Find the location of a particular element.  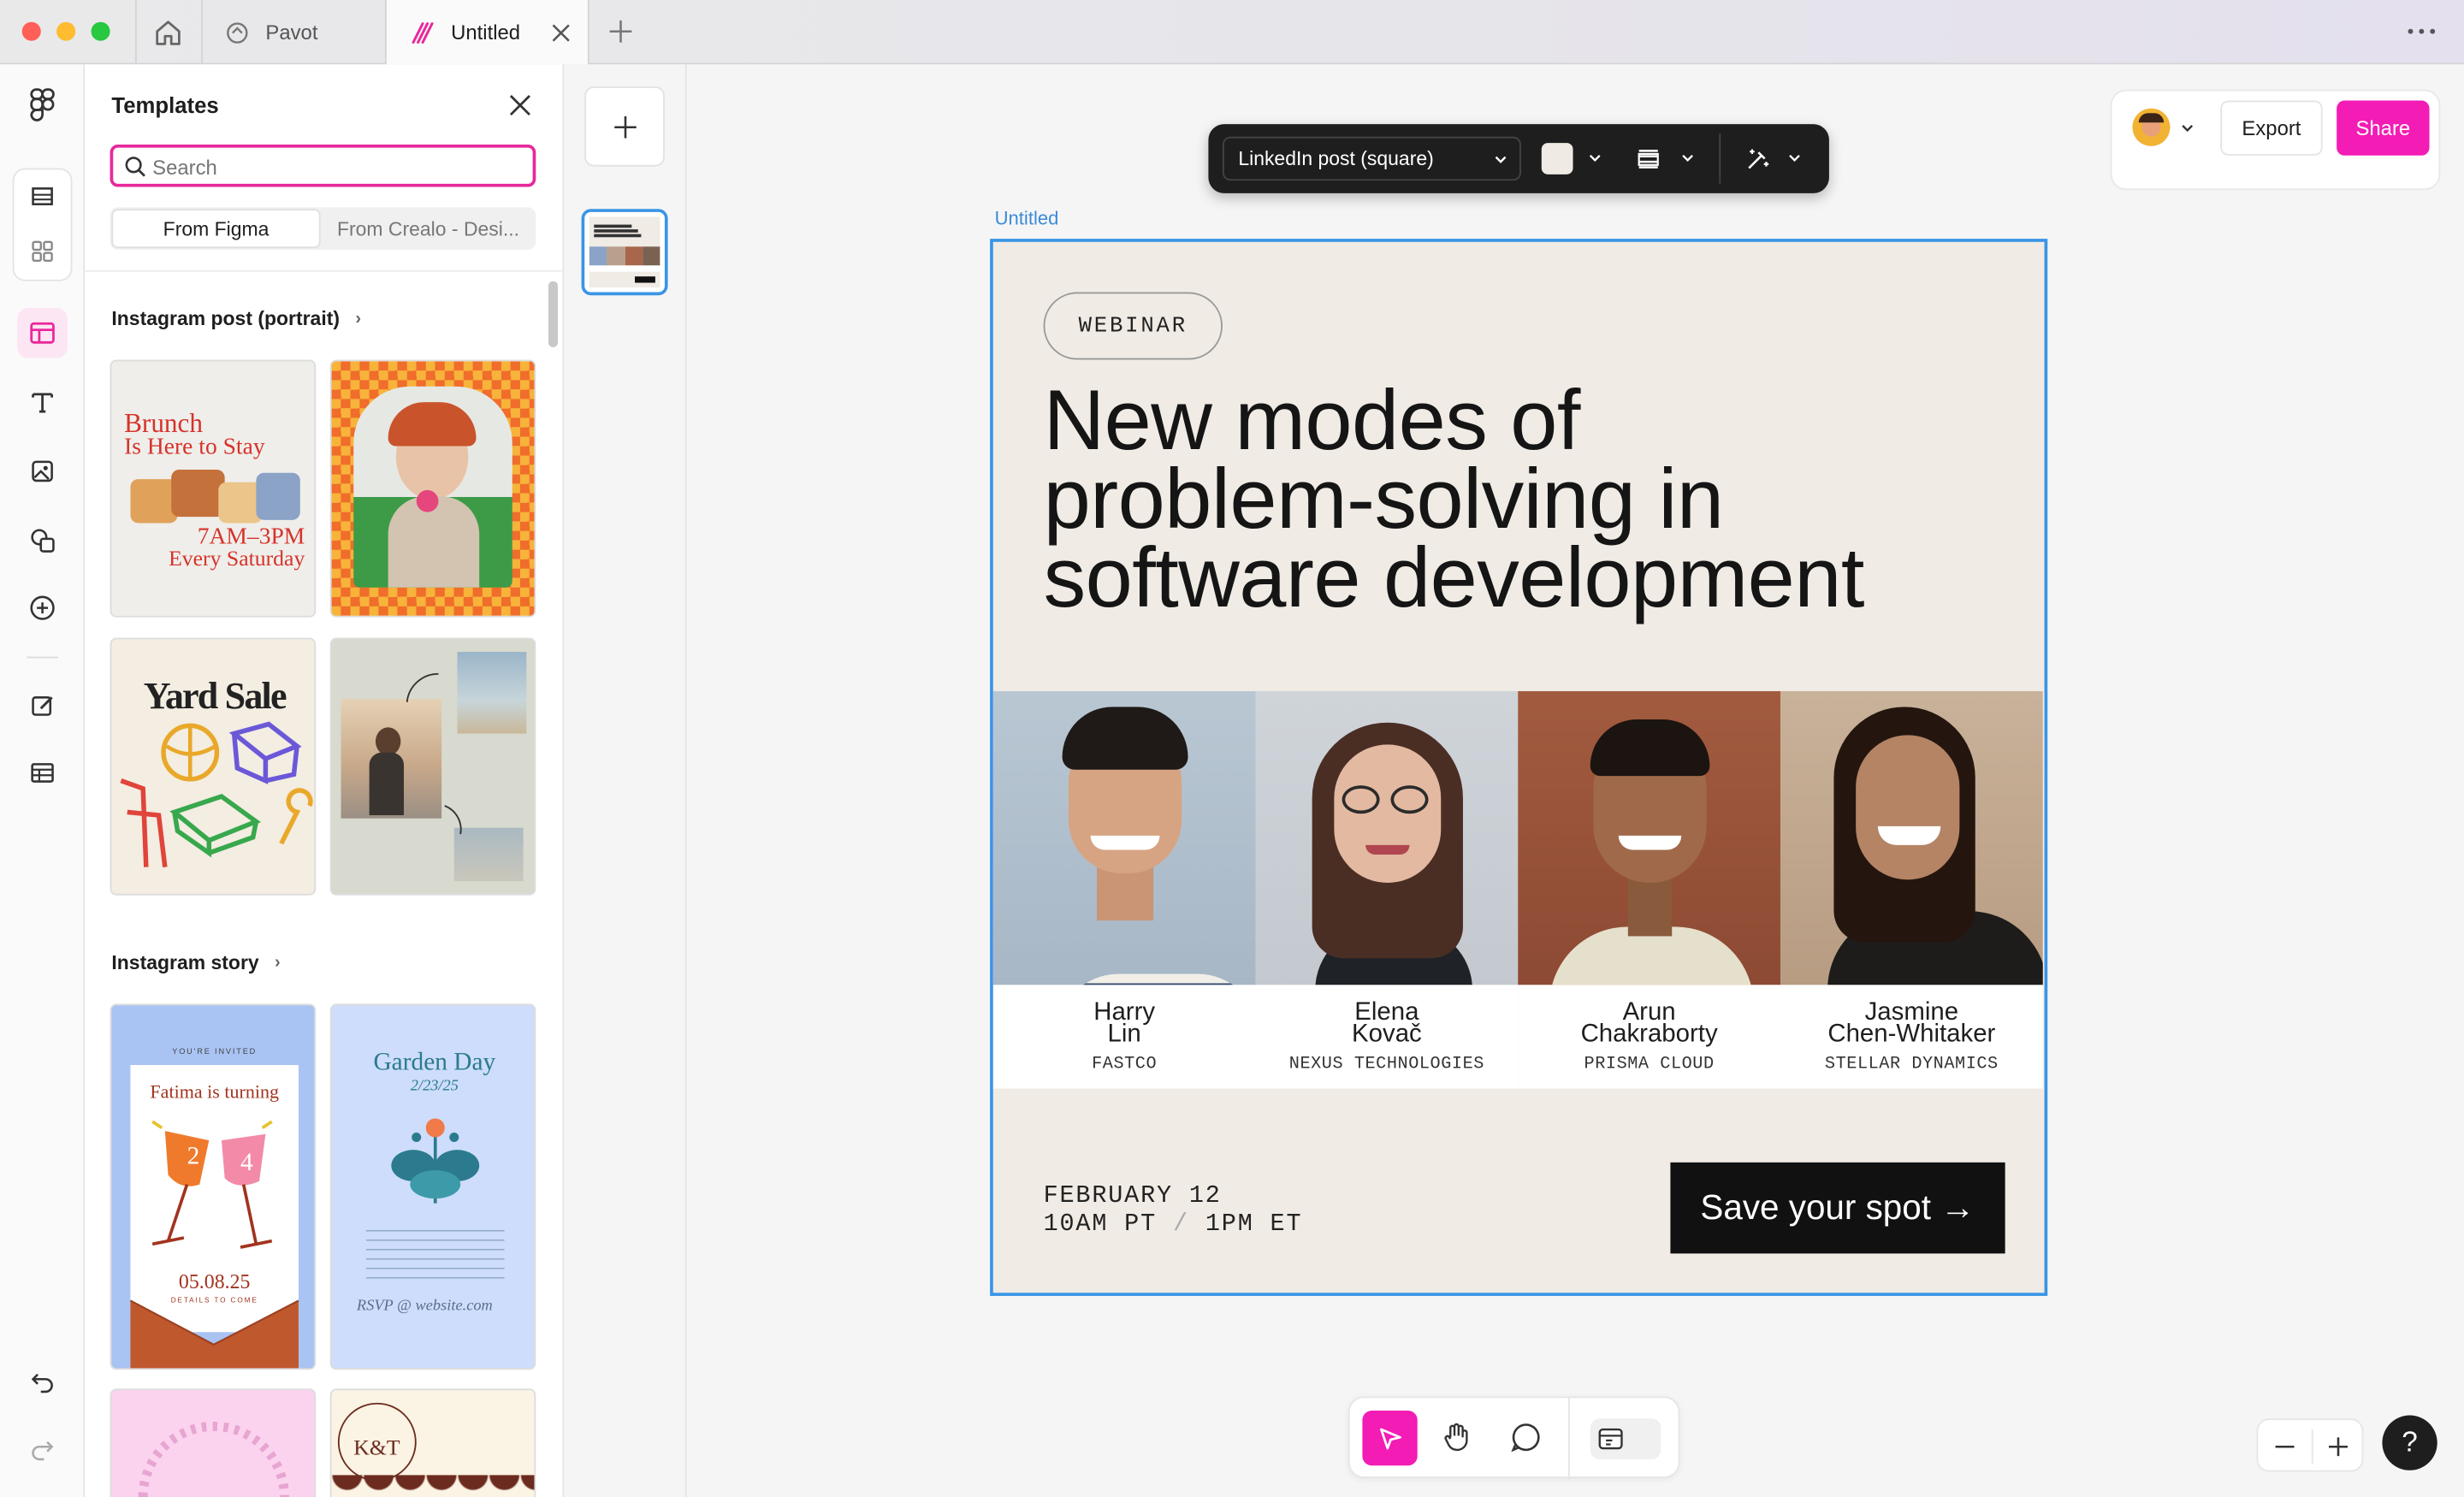

thumb-text: RSVP @ website.com is located at coordinates (424, 1306).